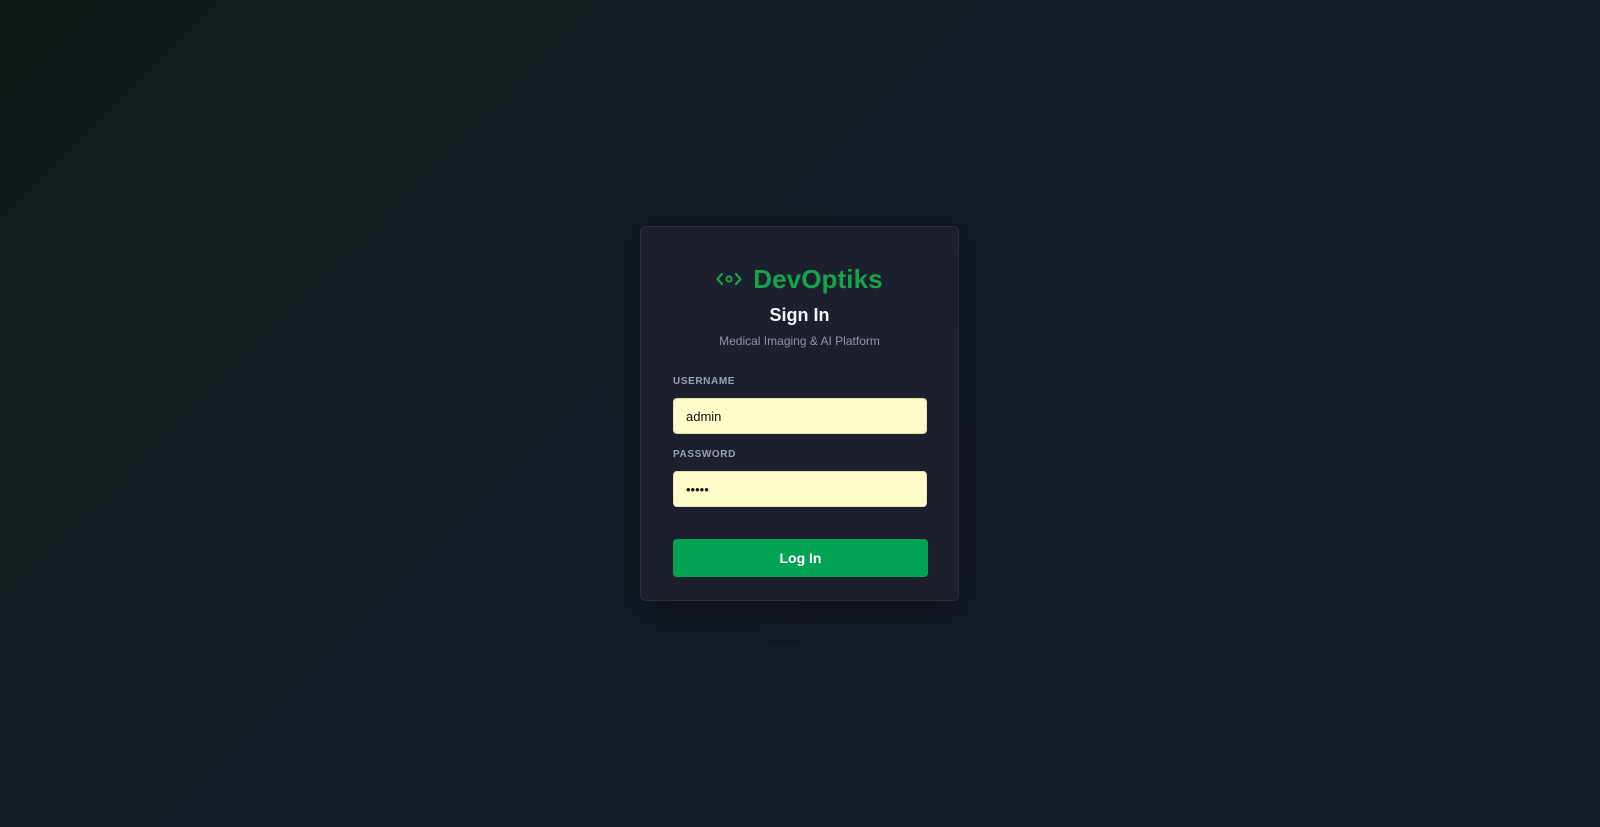 The width and height of the screenshot is (1600, 827). I want to click on username-label: USERNAME, so click(704, 381).